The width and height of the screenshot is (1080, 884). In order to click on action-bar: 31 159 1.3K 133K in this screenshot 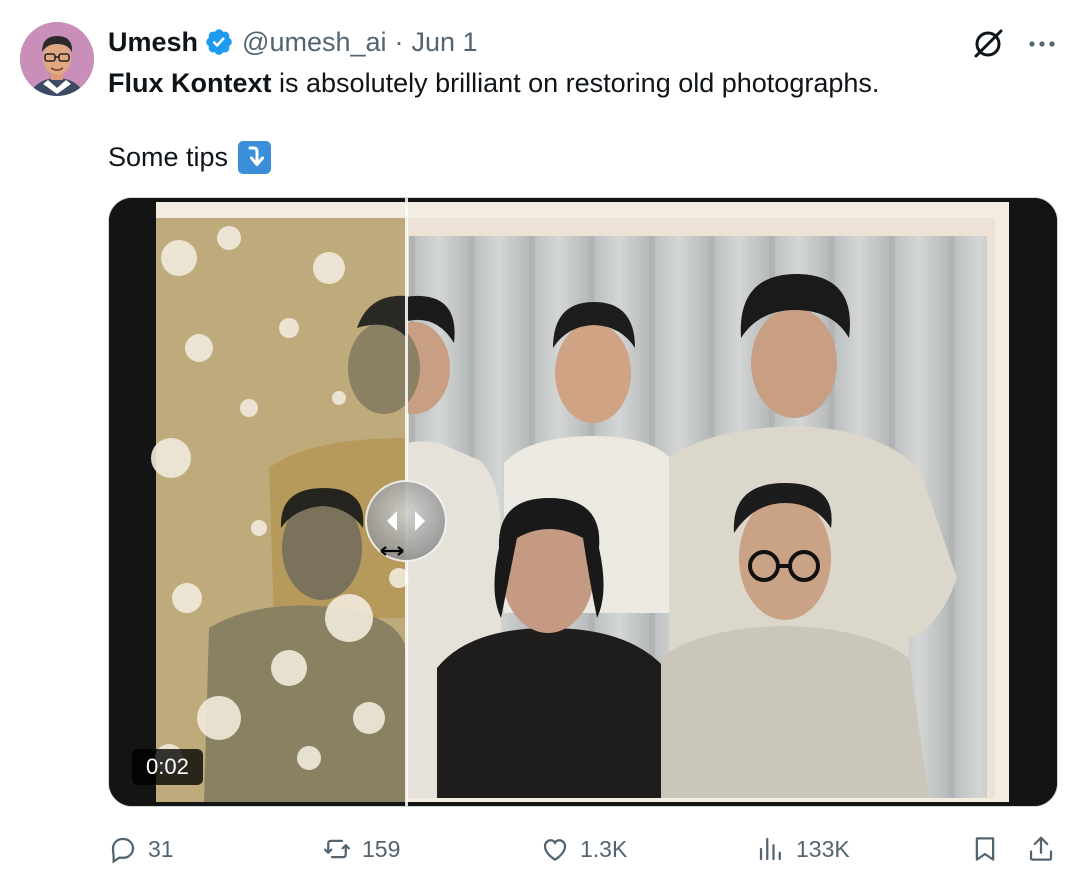, I will do `click(583, 849)`.